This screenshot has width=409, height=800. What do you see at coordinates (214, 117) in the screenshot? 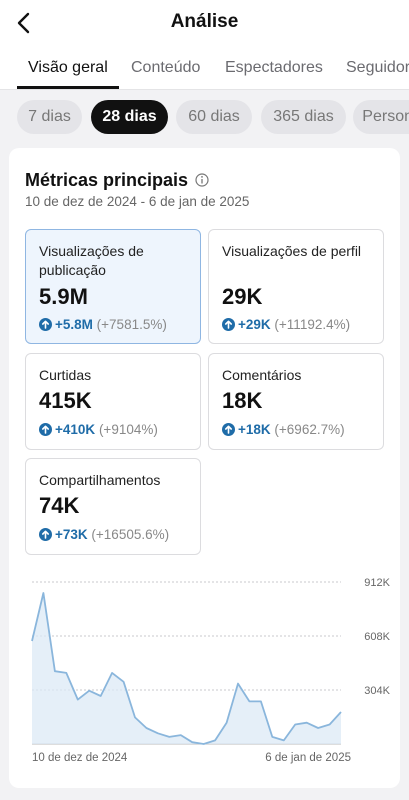
I see `range-chip-60-days: 60 dias` at bounding box center [214, 117].